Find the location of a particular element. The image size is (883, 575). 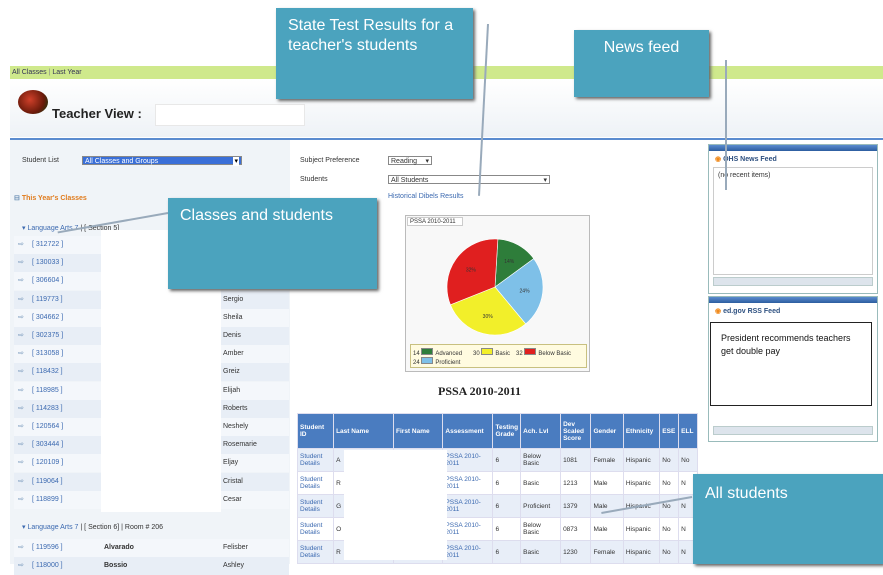

student-id-link: [ 304662 ] is located at coordinates (47, 318).